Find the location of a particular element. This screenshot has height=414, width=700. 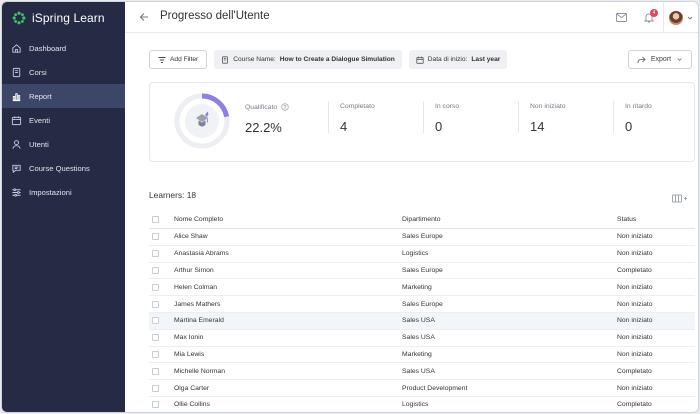

chevron-down-icon is located at coordinates (679, 59).